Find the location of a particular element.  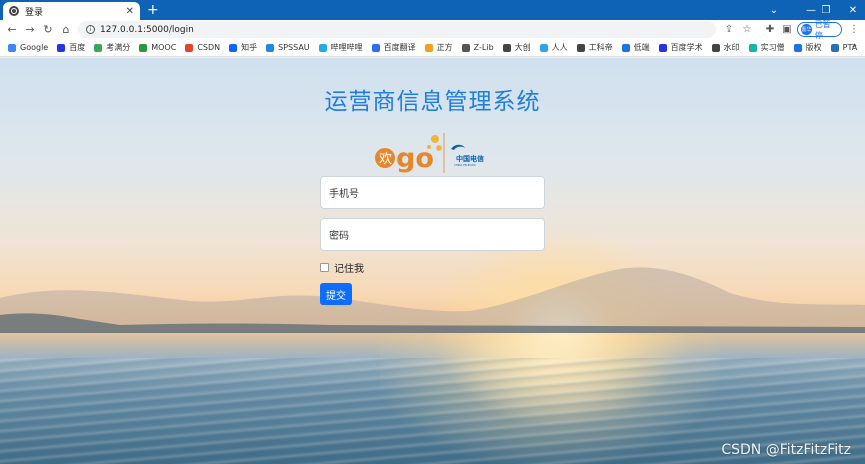

password-input: 密码 is located at coordinates (432, 234).